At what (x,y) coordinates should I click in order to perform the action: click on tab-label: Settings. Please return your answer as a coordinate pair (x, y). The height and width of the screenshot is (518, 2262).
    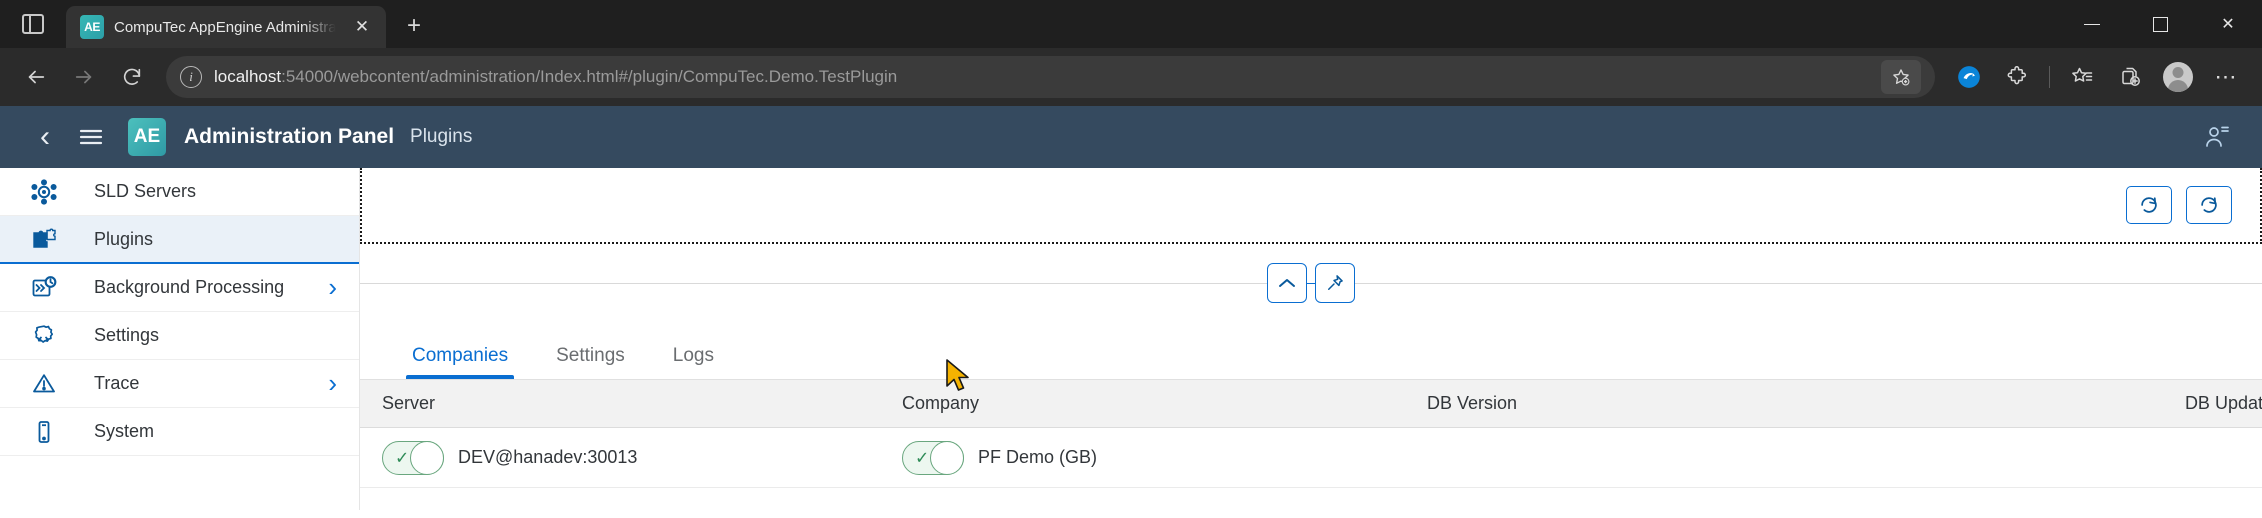
    Looking at the image, I should click on (590, 355).